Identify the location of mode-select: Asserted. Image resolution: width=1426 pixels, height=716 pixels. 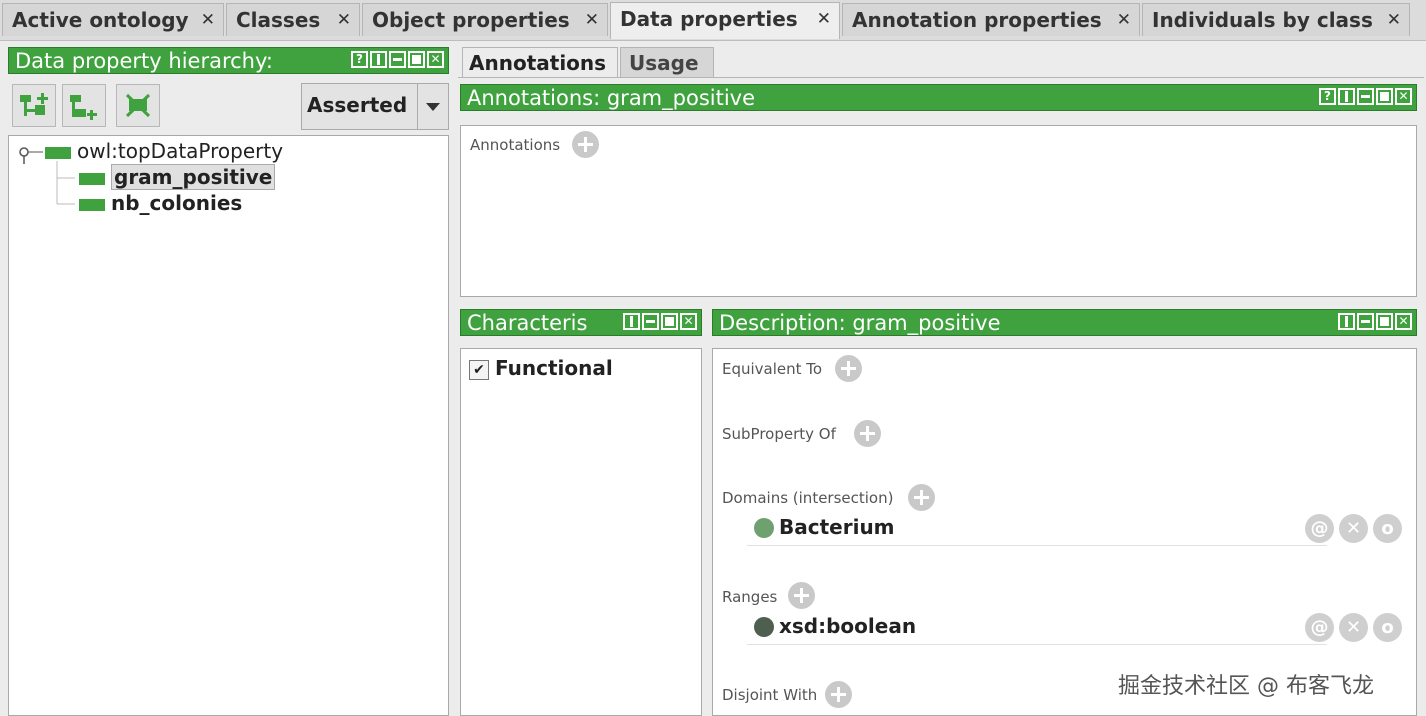
(375, 106).